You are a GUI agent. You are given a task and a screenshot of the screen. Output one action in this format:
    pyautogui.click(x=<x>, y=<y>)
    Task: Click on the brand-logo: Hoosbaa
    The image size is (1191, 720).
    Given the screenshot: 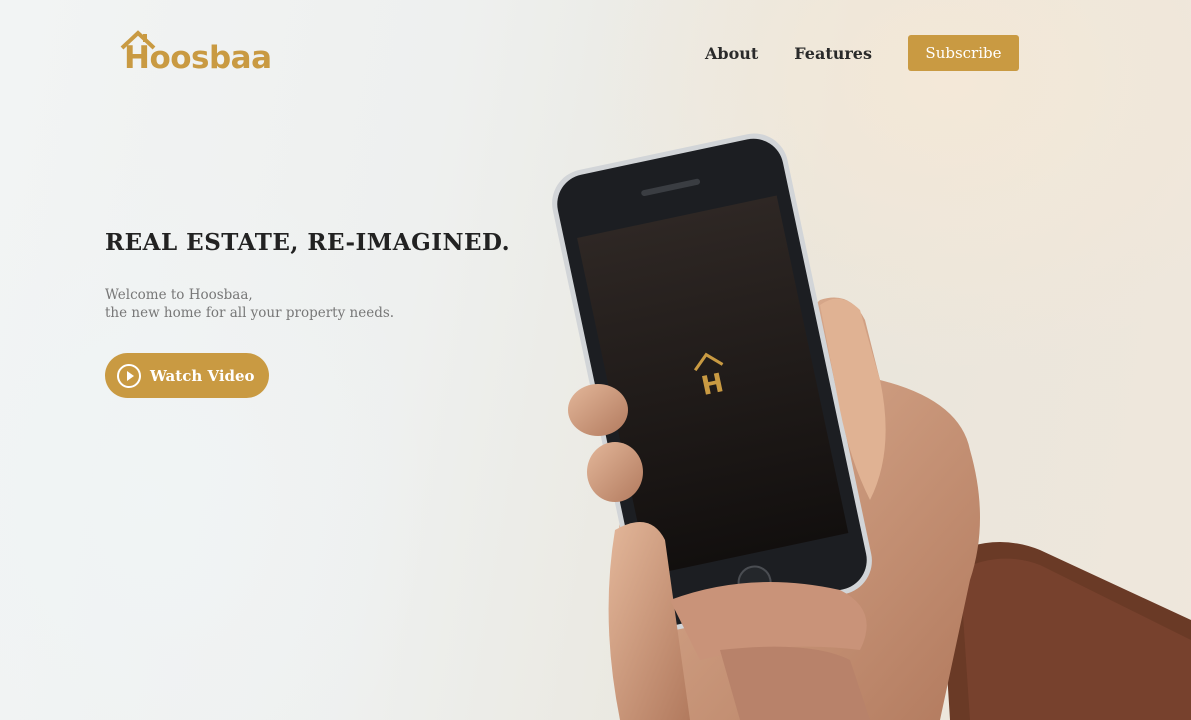 What is the action you would take?
    pyautogui.click(x=200, y=54)
    